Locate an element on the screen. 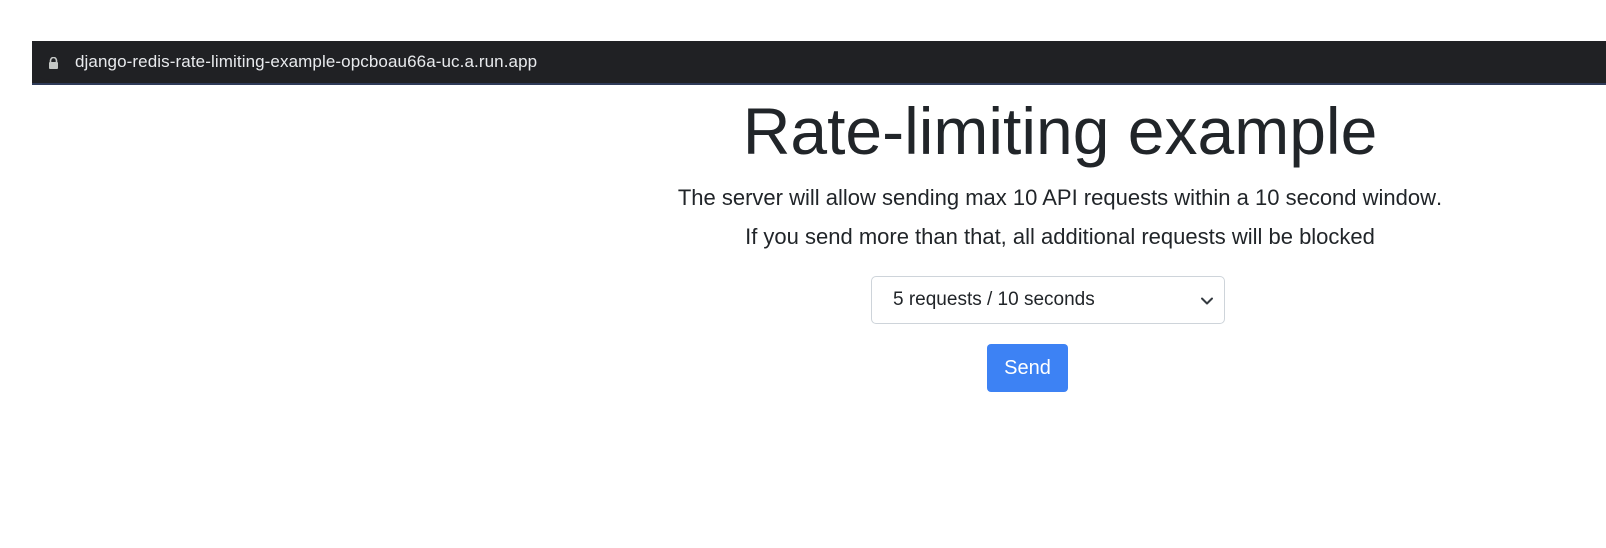 The width and height of the screenshot is (1606, 548). description-suffix: . is located at coordinates (1439, 197).